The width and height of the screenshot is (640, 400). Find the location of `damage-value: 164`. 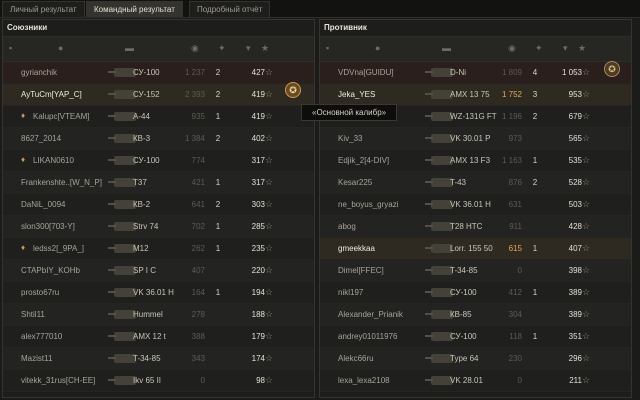

damage-value: 164 is located at coordinates (198, 292).